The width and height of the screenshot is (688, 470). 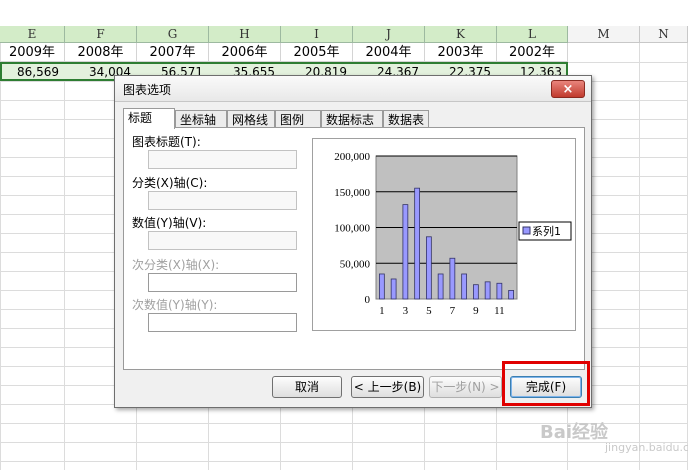 I want to click on column-header-j: J, so click(x=389, y=34).